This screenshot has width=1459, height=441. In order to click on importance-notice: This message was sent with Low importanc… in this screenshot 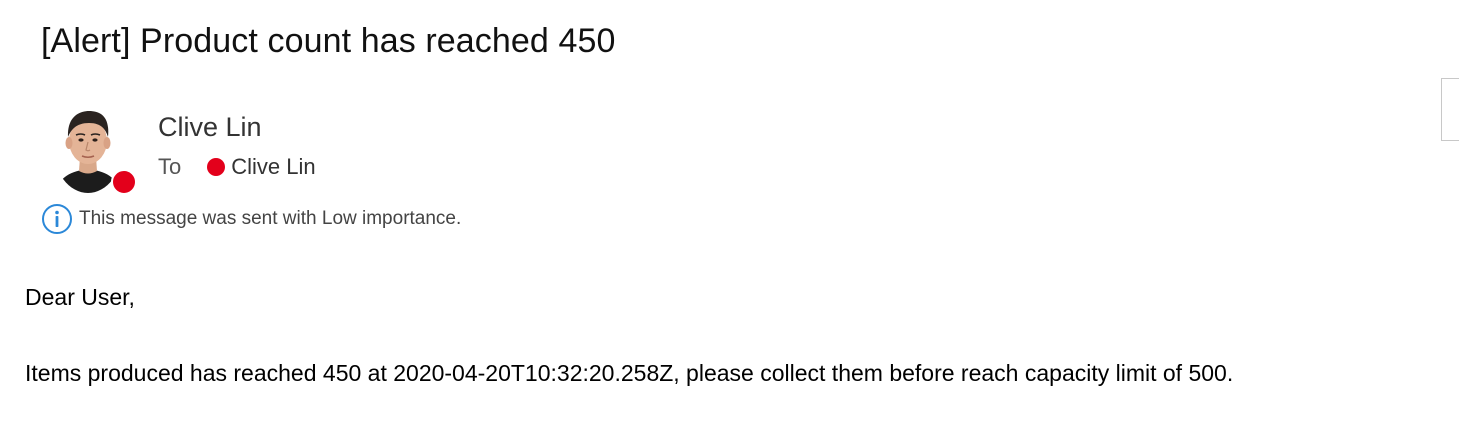, I will do `click(251, 219)`.